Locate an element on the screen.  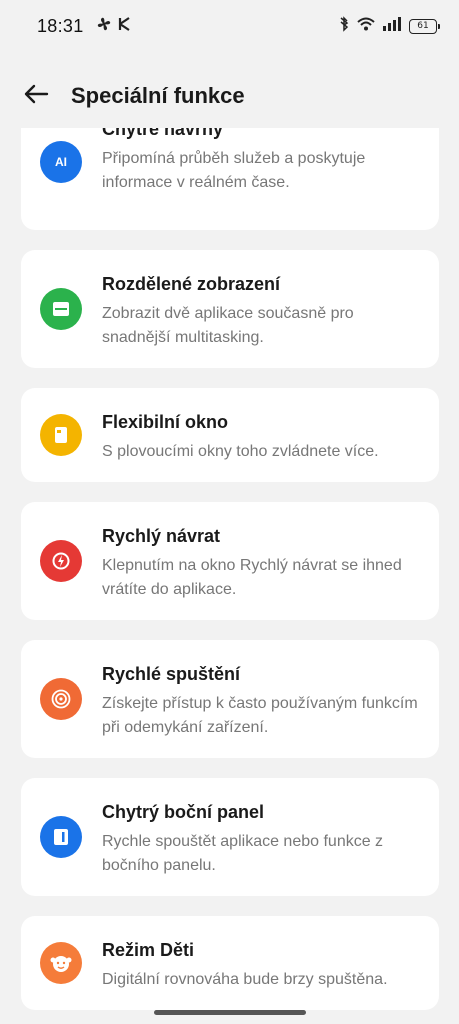
vibrate-icon is located at coordinates (344, 26).